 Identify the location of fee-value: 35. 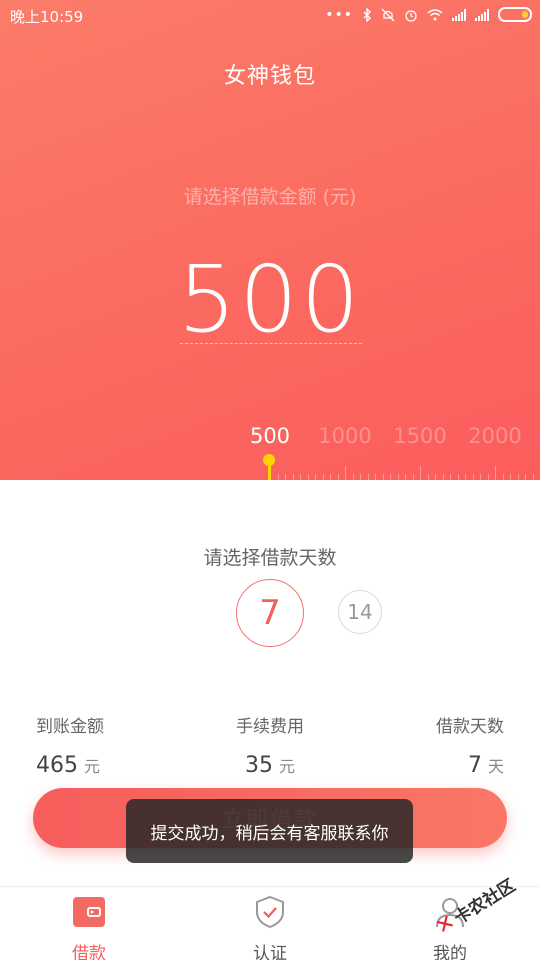
(258, 765).